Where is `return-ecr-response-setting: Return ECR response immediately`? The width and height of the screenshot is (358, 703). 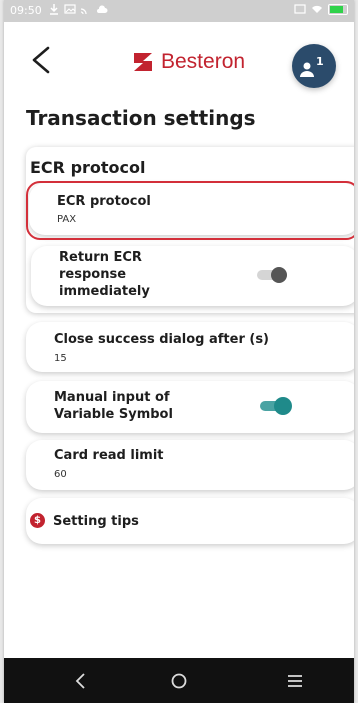 return-ecr-response-setting: Return ECR response immediately is located at coordinates (192, 276).